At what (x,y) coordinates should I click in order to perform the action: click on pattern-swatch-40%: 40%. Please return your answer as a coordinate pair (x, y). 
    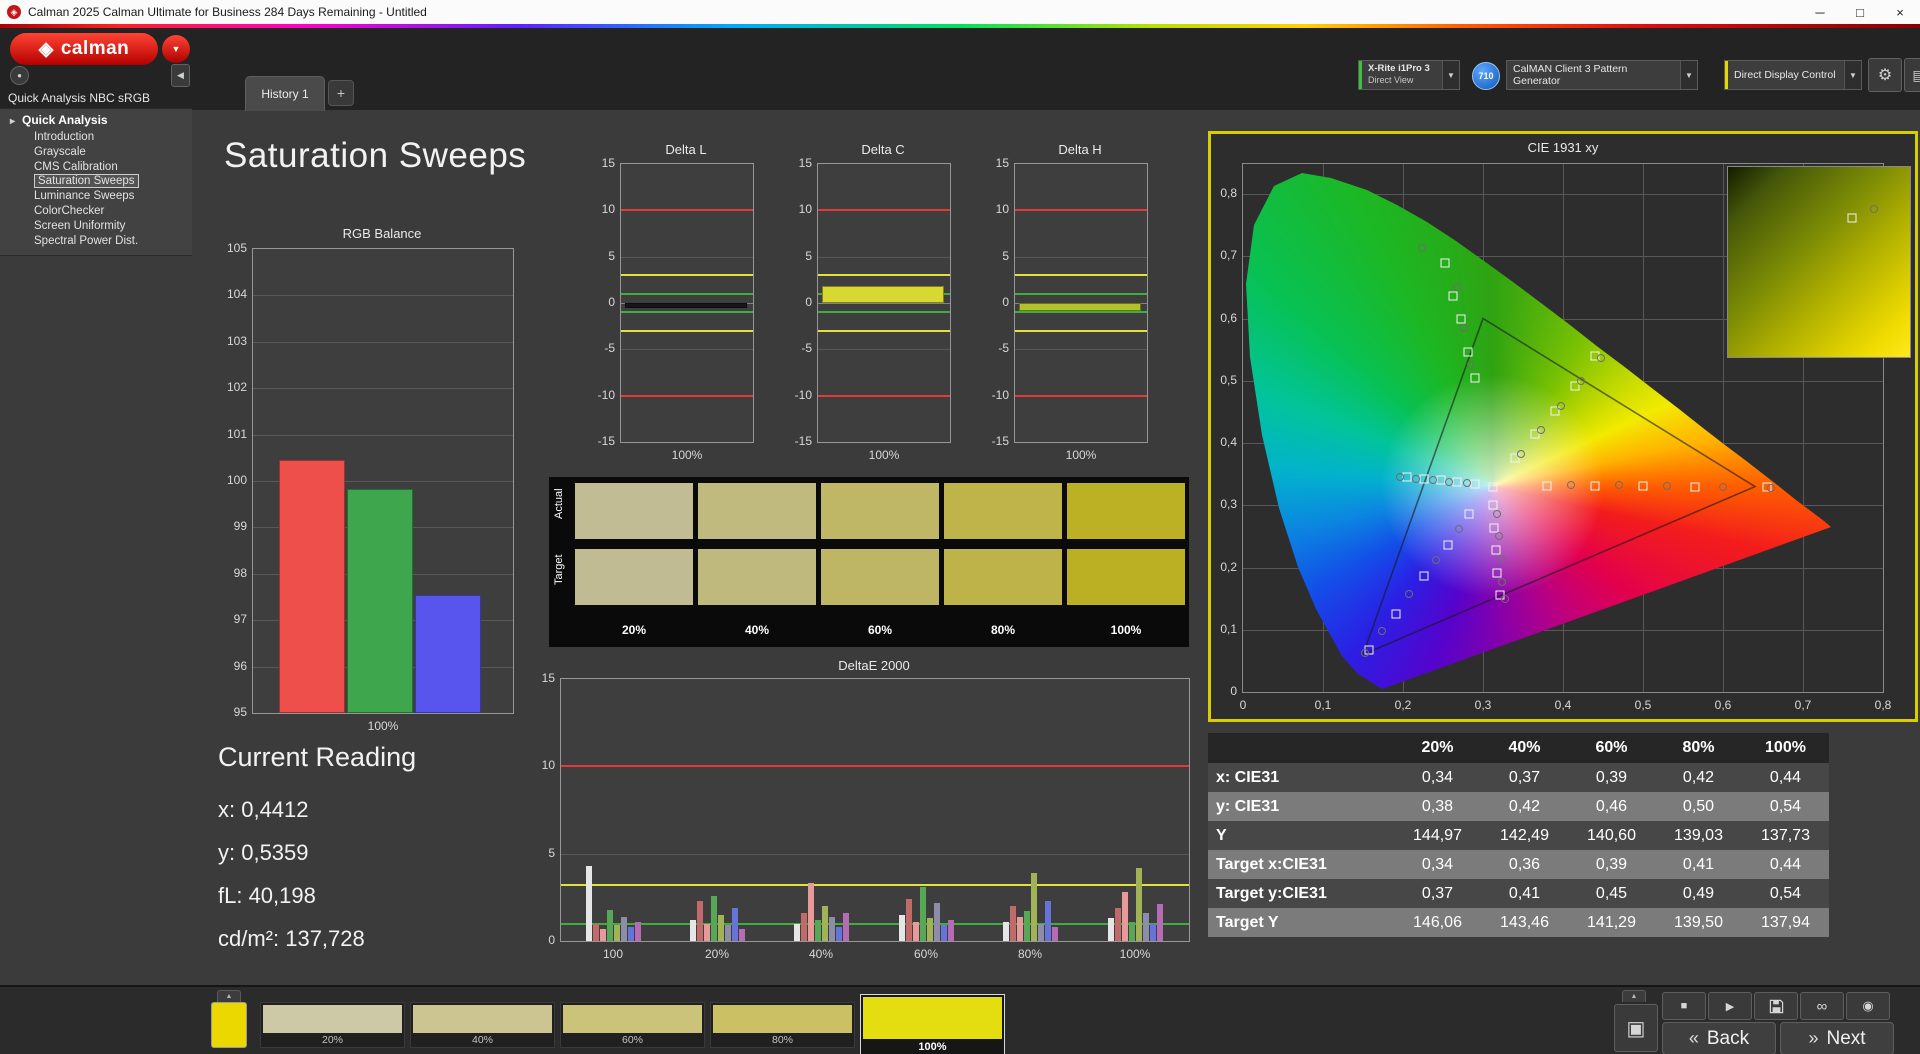
    Looking at the image, I should click on (482, 1025).